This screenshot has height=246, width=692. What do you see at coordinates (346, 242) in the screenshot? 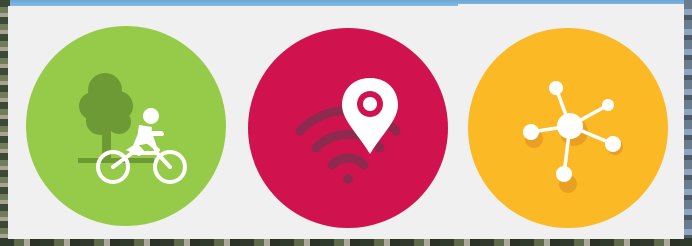
I see `background-edge-bottom` at bounding box center [346, 242].